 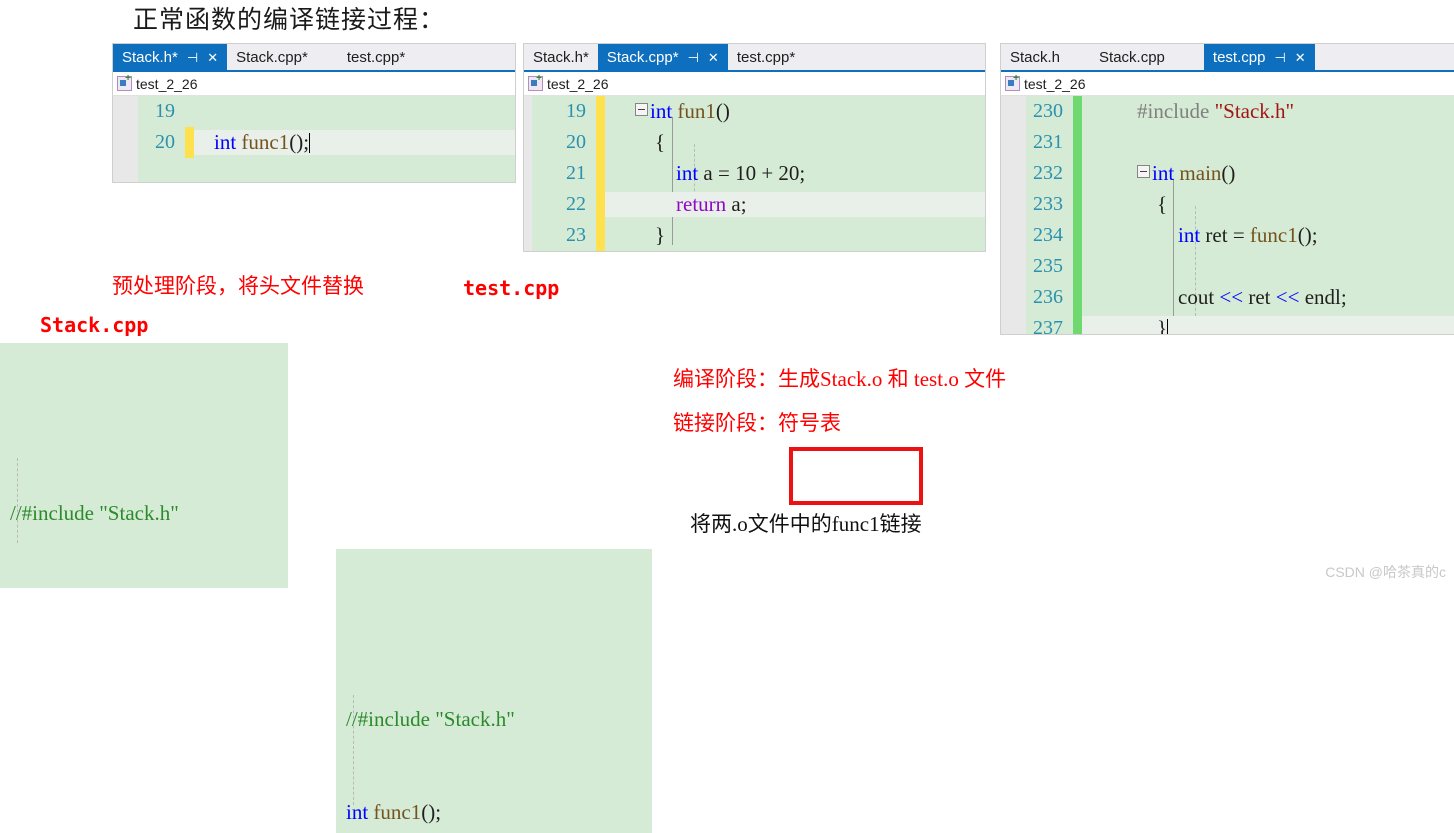 I want to click on tab-stack-h: Stack.h* ⊣ ✕, so click(x=170, y=57).